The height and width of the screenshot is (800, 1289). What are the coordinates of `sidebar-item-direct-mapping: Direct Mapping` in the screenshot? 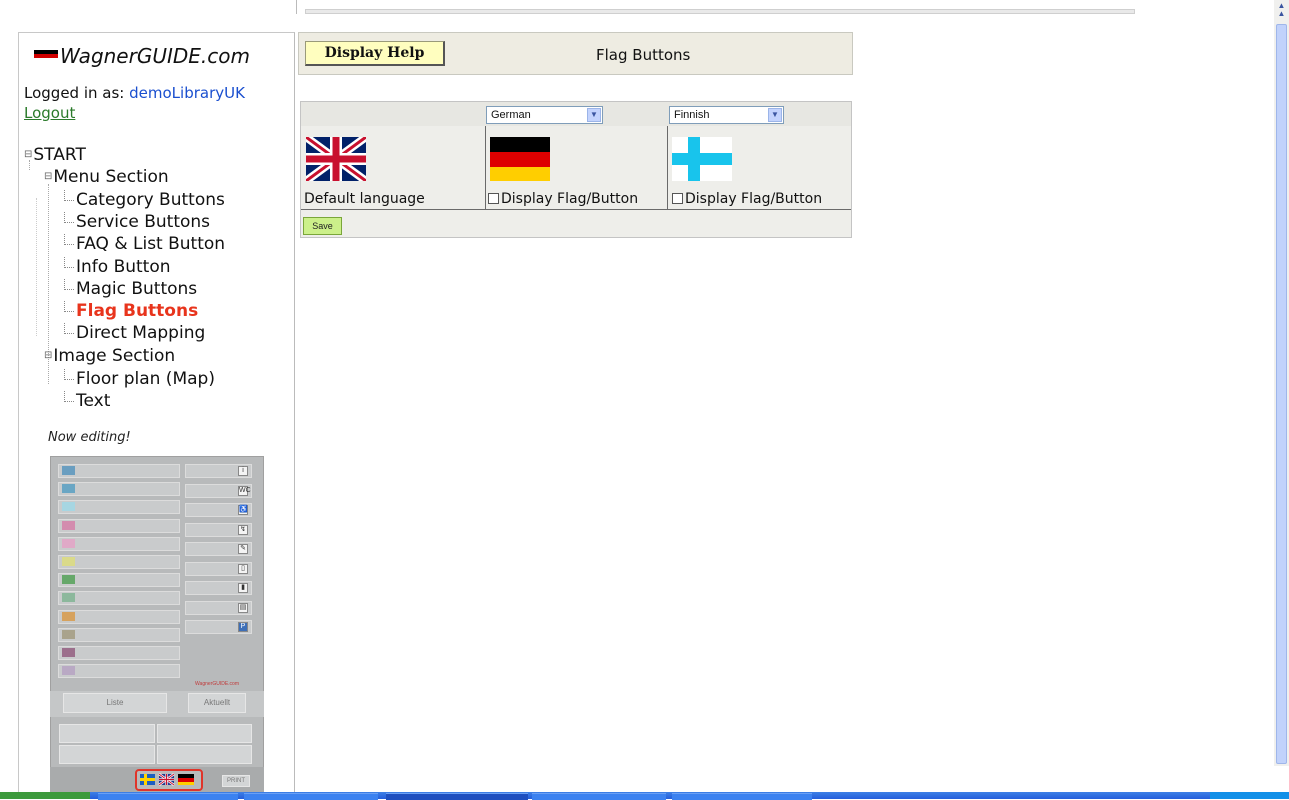 It's located at (134, 333).